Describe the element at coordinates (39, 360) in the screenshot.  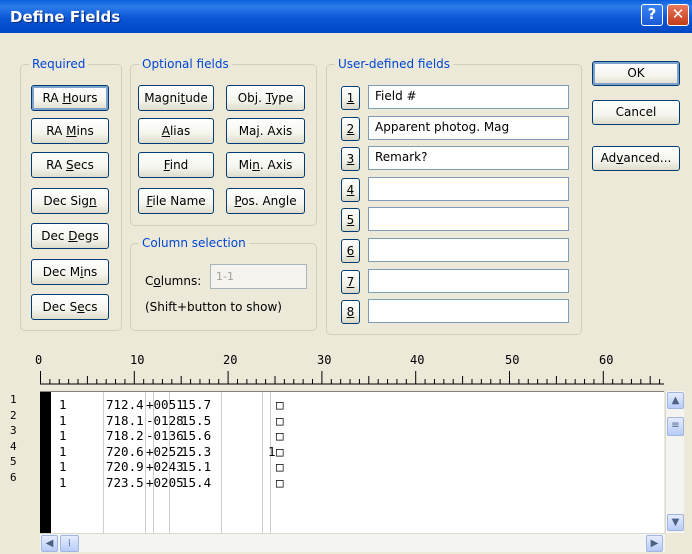
I see `ruler-label: 0` at that location.